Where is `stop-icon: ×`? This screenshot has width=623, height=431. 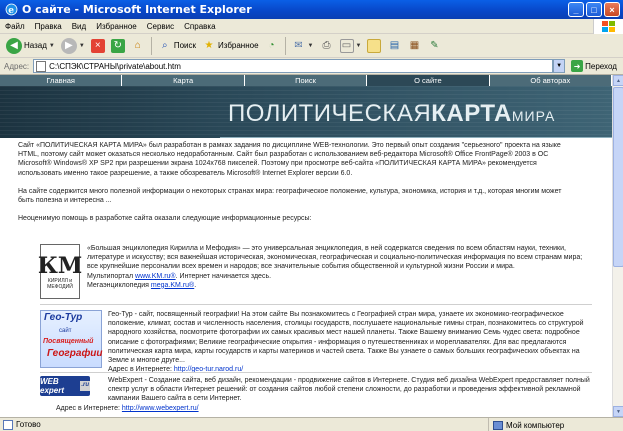 stop-icon: × is located at coordinates (97, 45).